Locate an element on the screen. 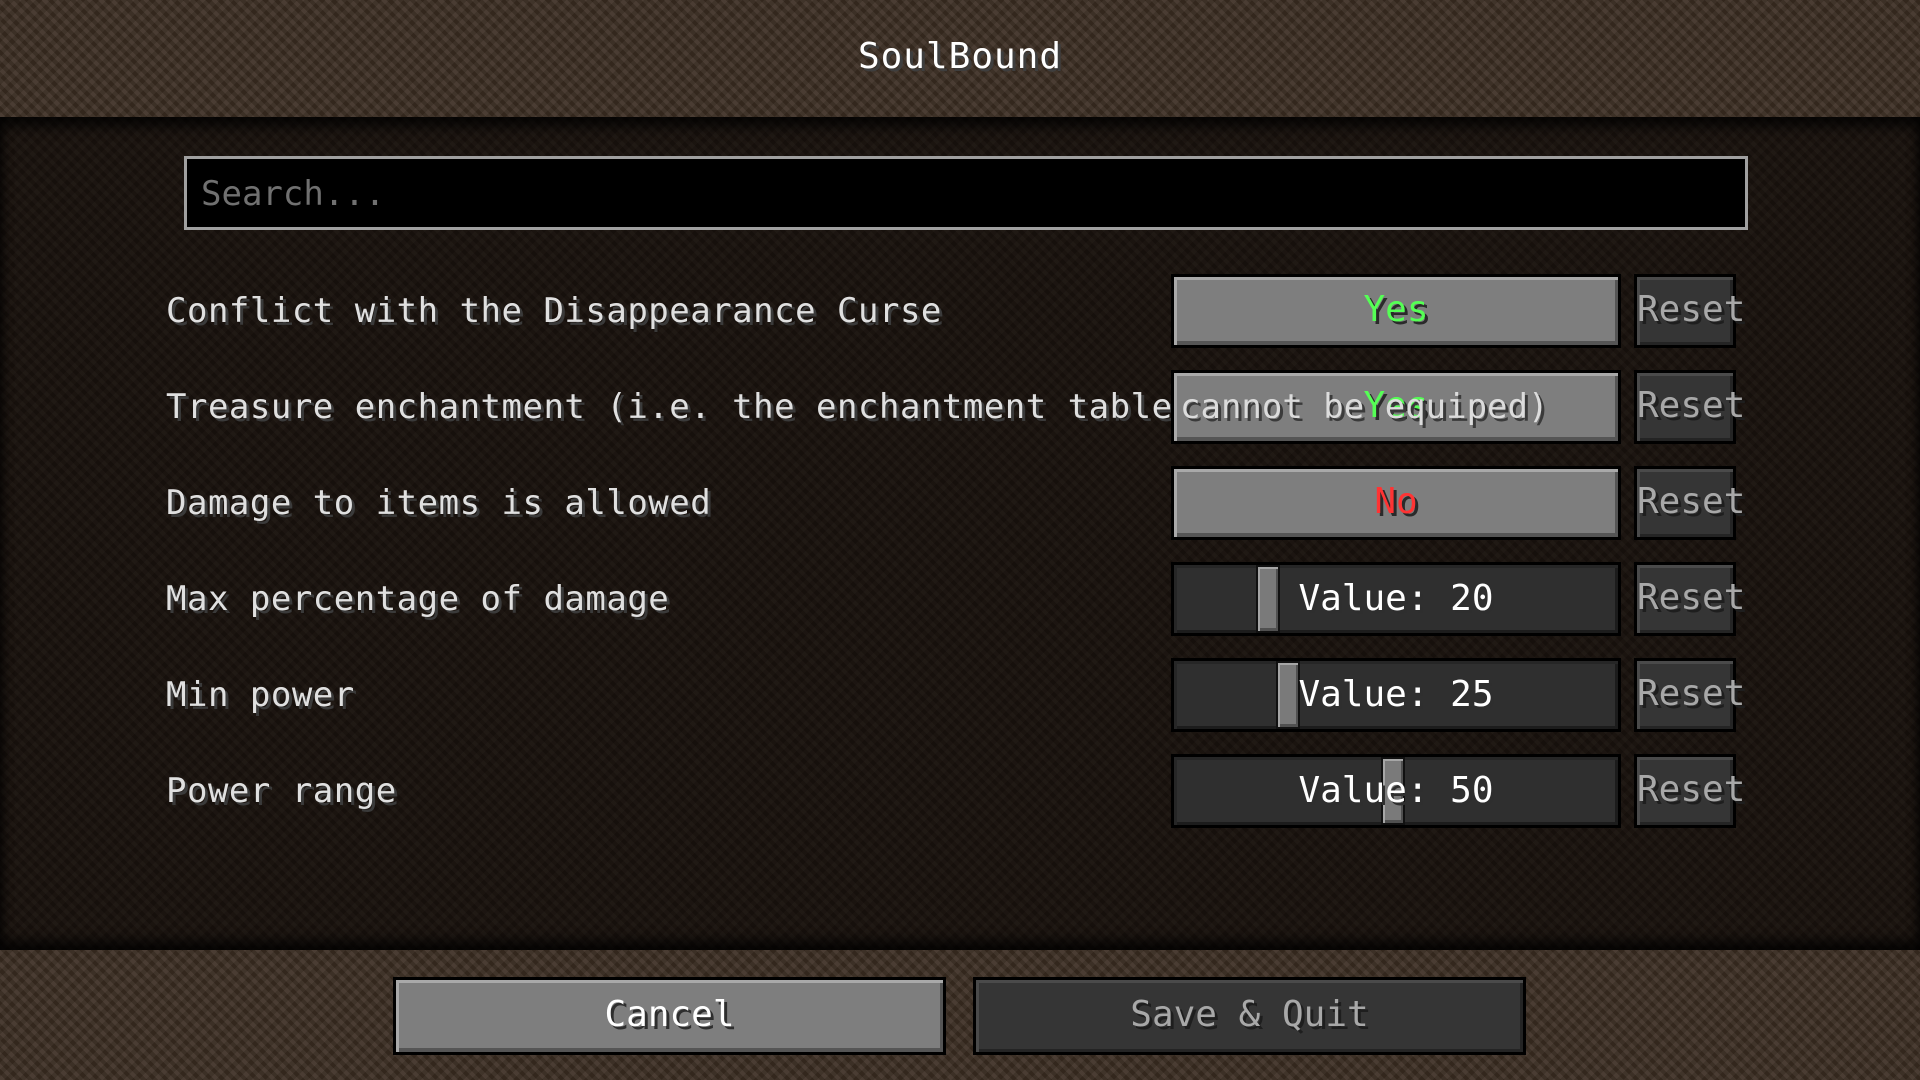 This screenshot has height=1080, width=1920. reset-button-power-range: Reset is located at coordinates (1689, 791).